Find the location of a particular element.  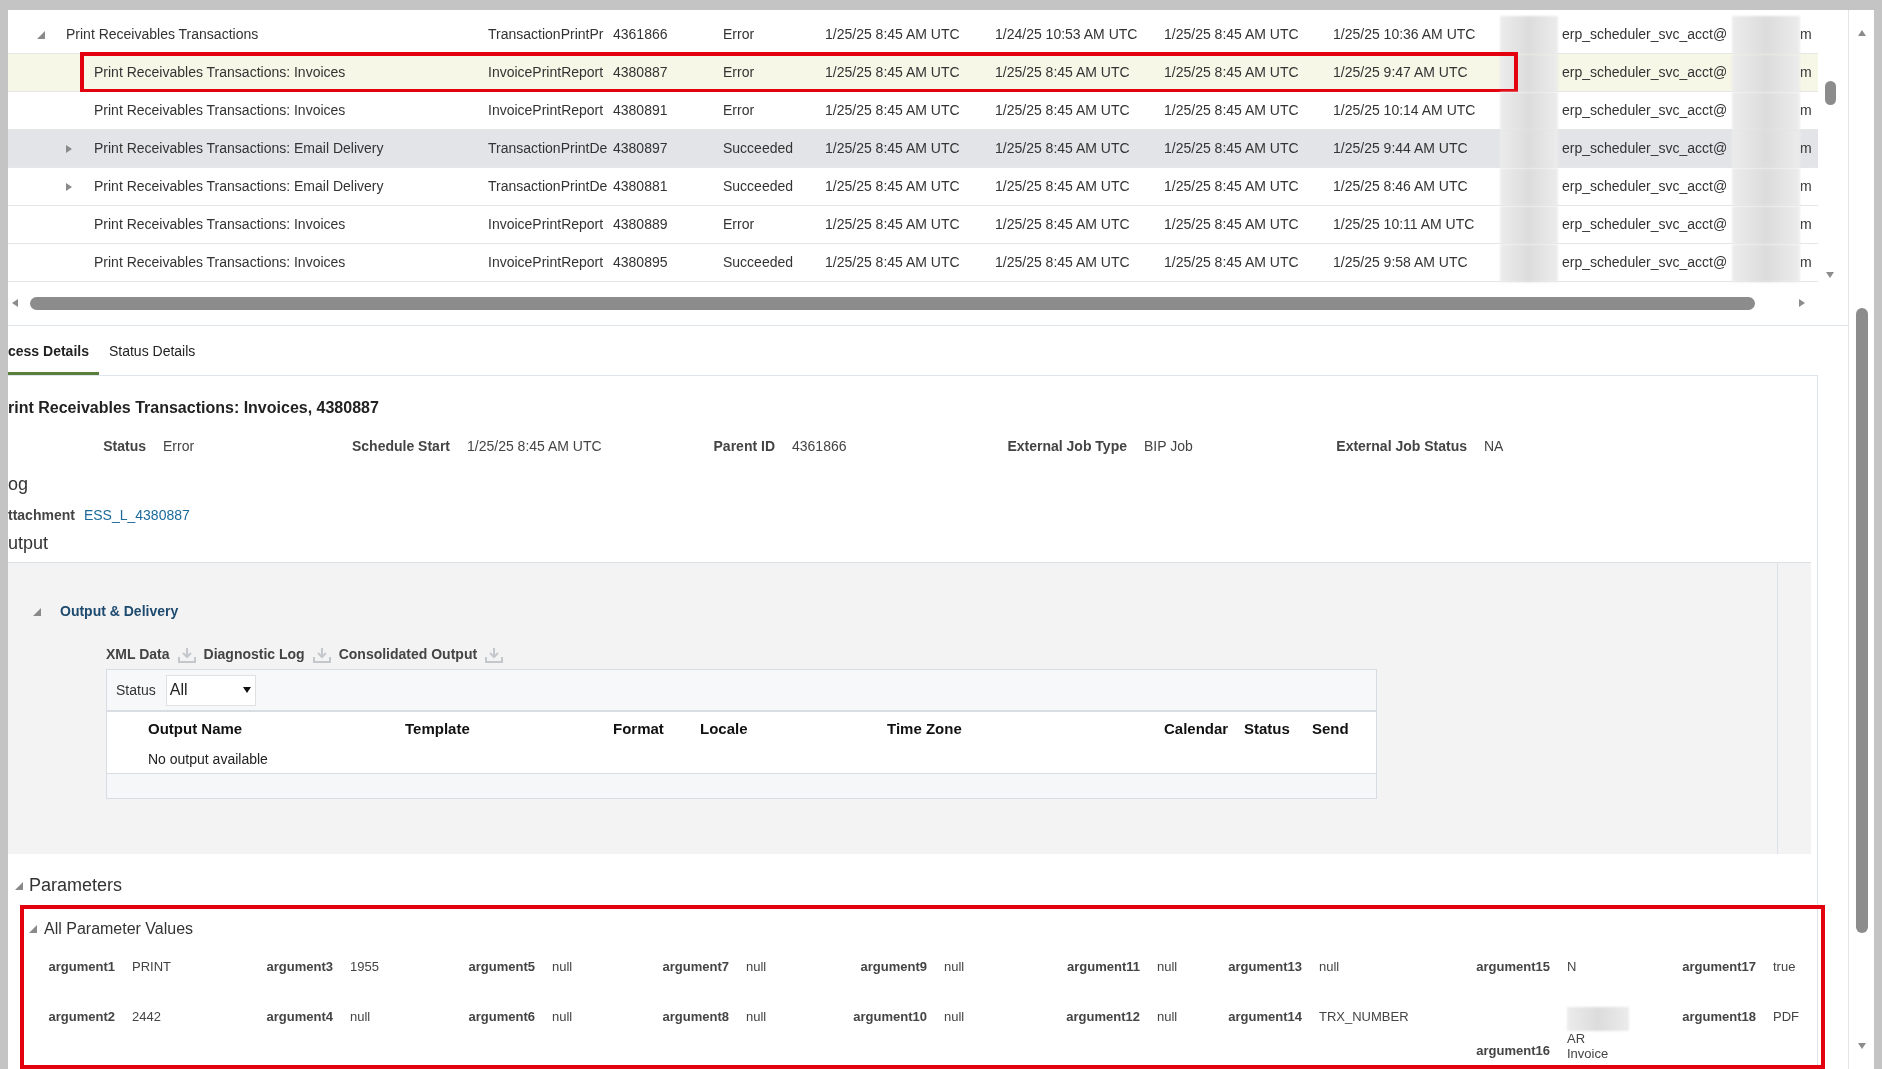

argument-label: argument12 is located at coordinates (1103, 1016).